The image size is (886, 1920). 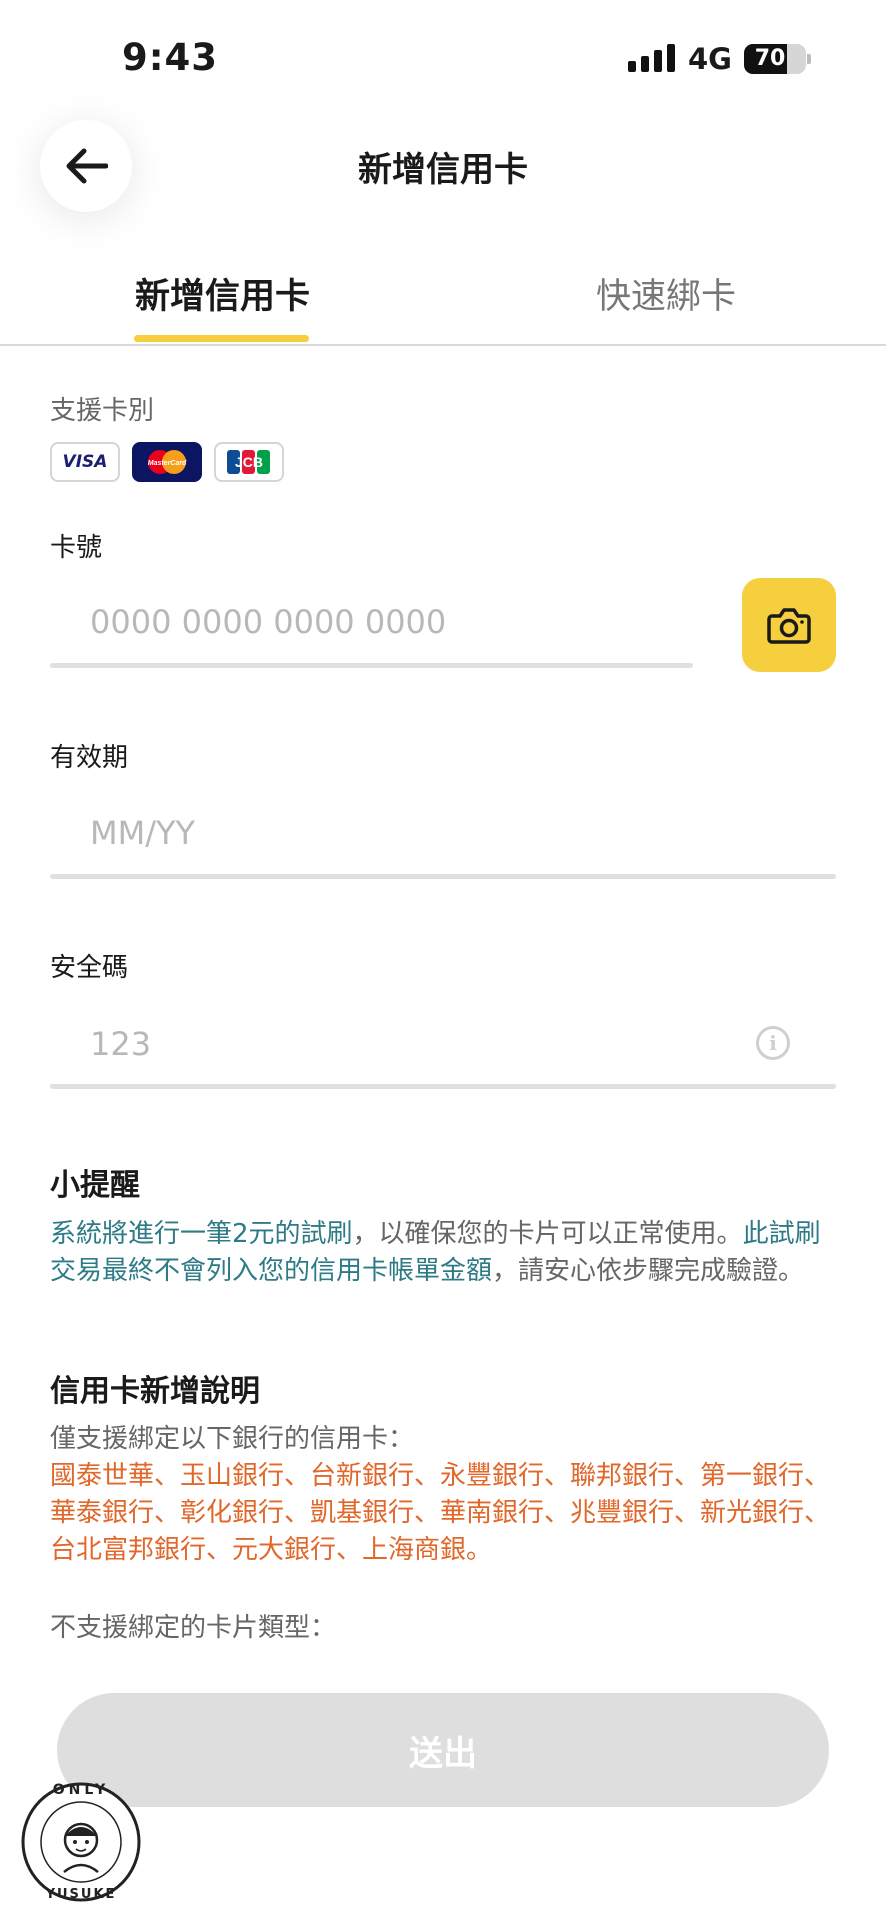 I want to click on expiry-label: 有效期, so click(x=89, y=758).